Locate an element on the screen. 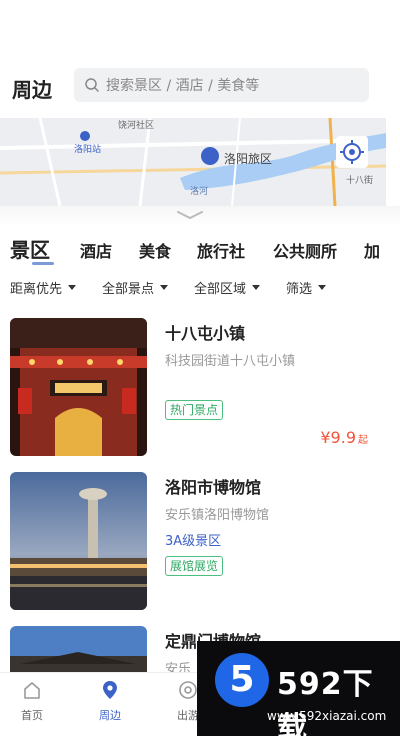 The width and height of the screenshot is (400, 736). filter-scenic: 全部景点 is located at coordinates (135, 287).